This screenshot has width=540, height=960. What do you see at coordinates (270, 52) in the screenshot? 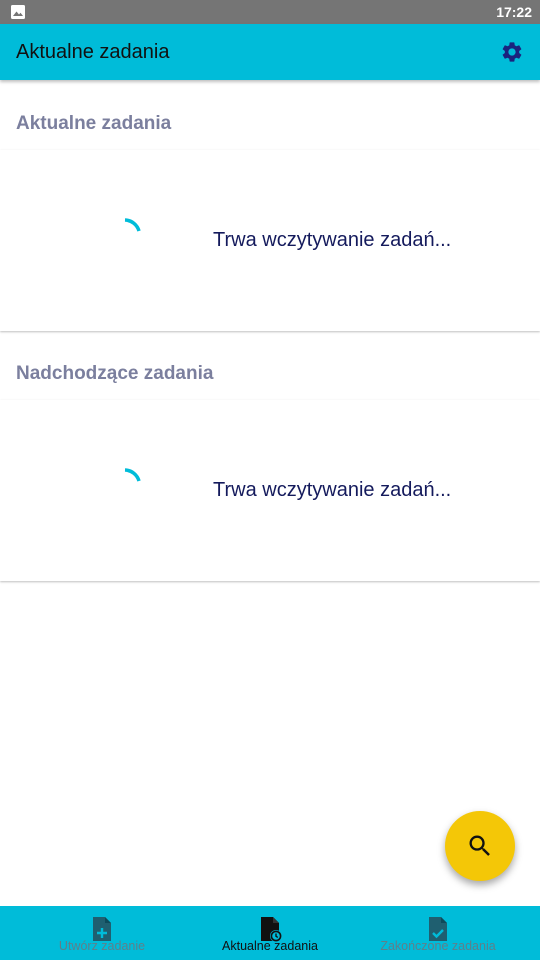
I see `app-bar: Aktualne zadania` at bounding box center [270, 52].